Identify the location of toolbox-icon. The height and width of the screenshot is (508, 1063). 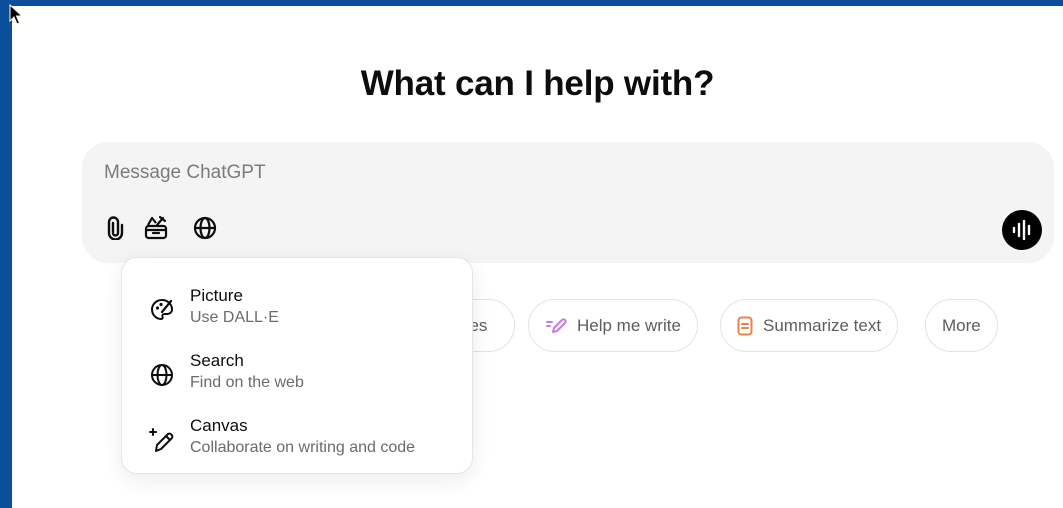
(156, 227).